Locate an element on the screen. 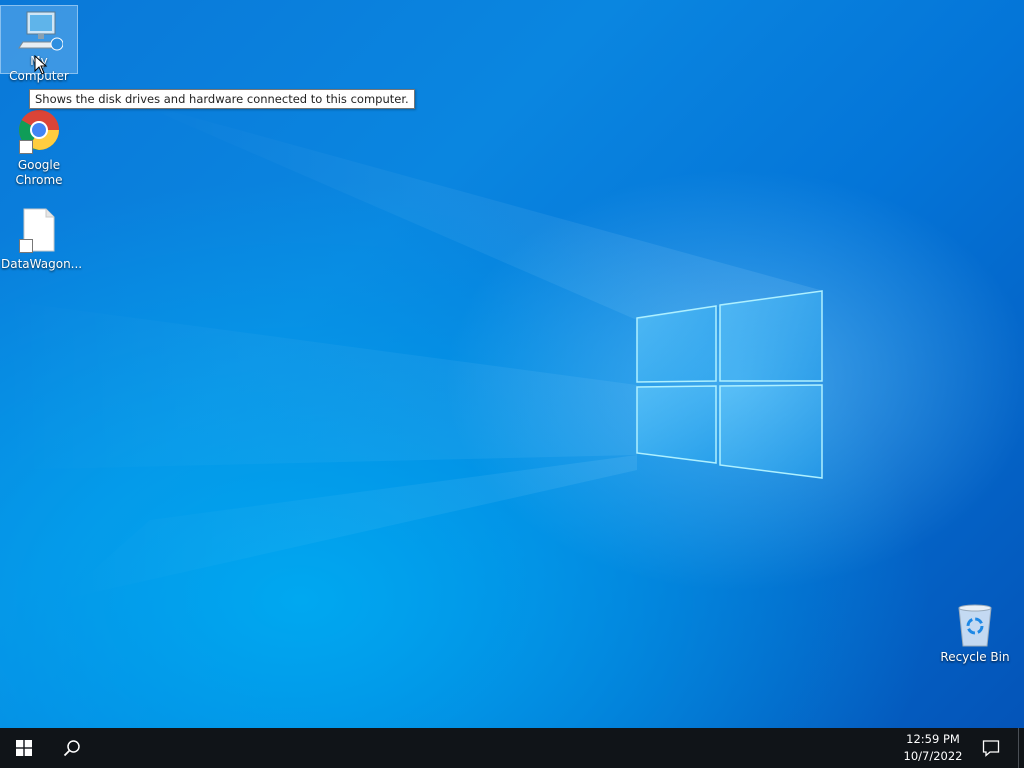 The image size is (1024, 768). desktop-icon-recycle-bin: Recycle Bin is located at coordinates (975, 632).